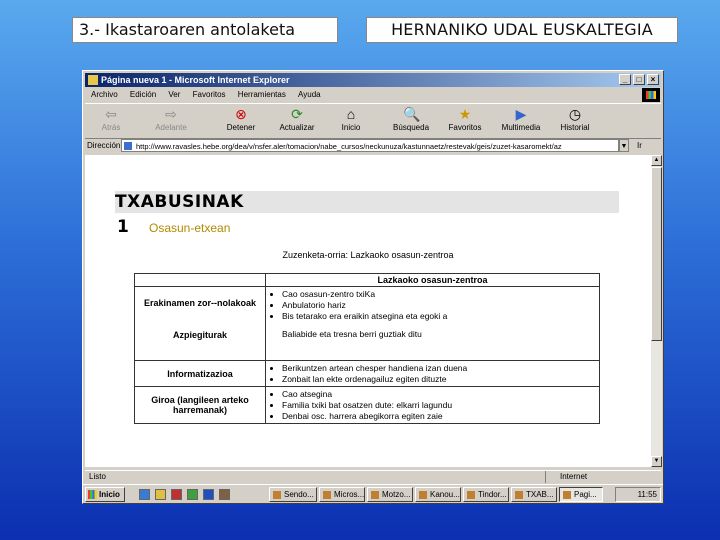  Describe the element at coordinates (438, 294) in the screenshot. I see `list-item: Cao osasun-zentro txiKa` at that location.